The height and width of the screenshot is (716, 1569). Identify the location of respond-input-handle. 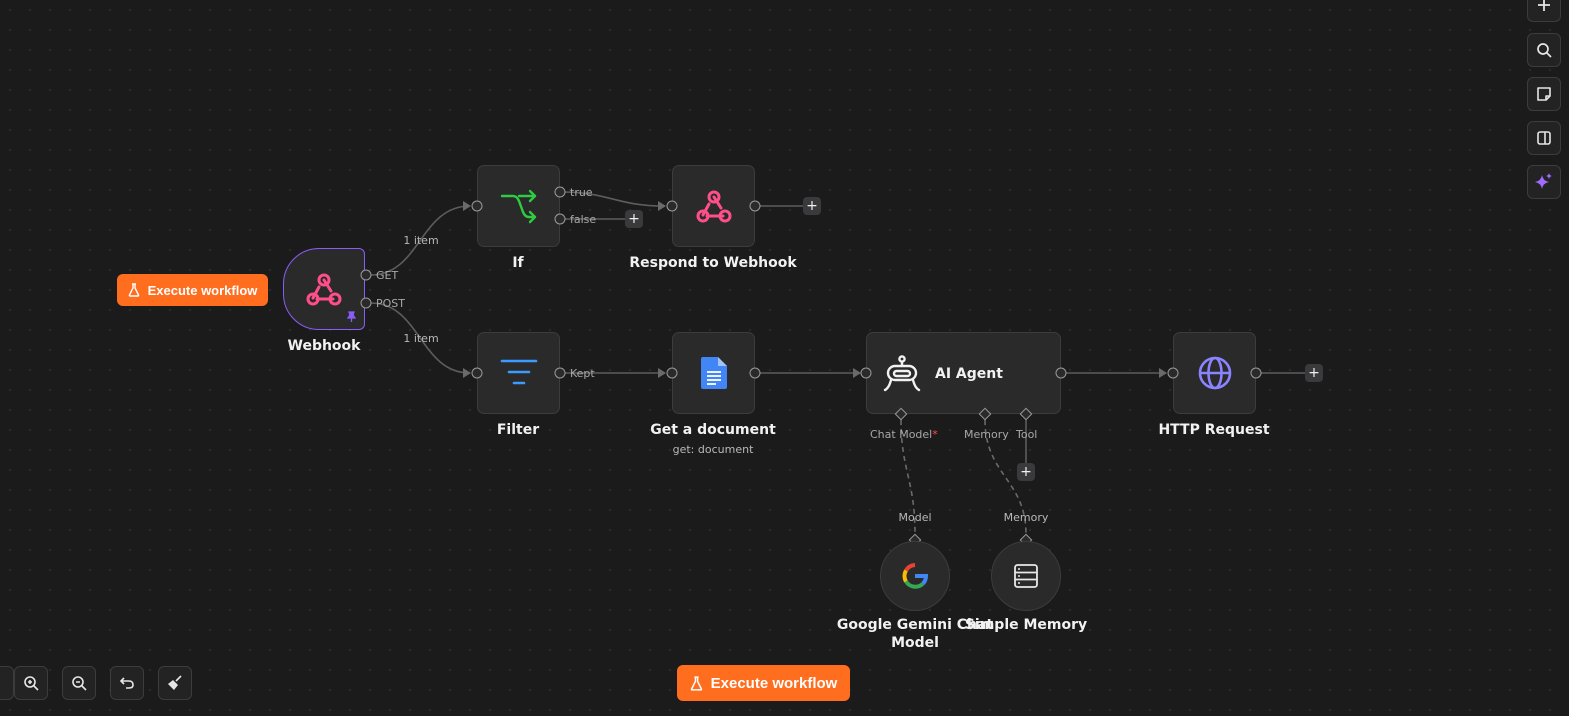
(672, 206).